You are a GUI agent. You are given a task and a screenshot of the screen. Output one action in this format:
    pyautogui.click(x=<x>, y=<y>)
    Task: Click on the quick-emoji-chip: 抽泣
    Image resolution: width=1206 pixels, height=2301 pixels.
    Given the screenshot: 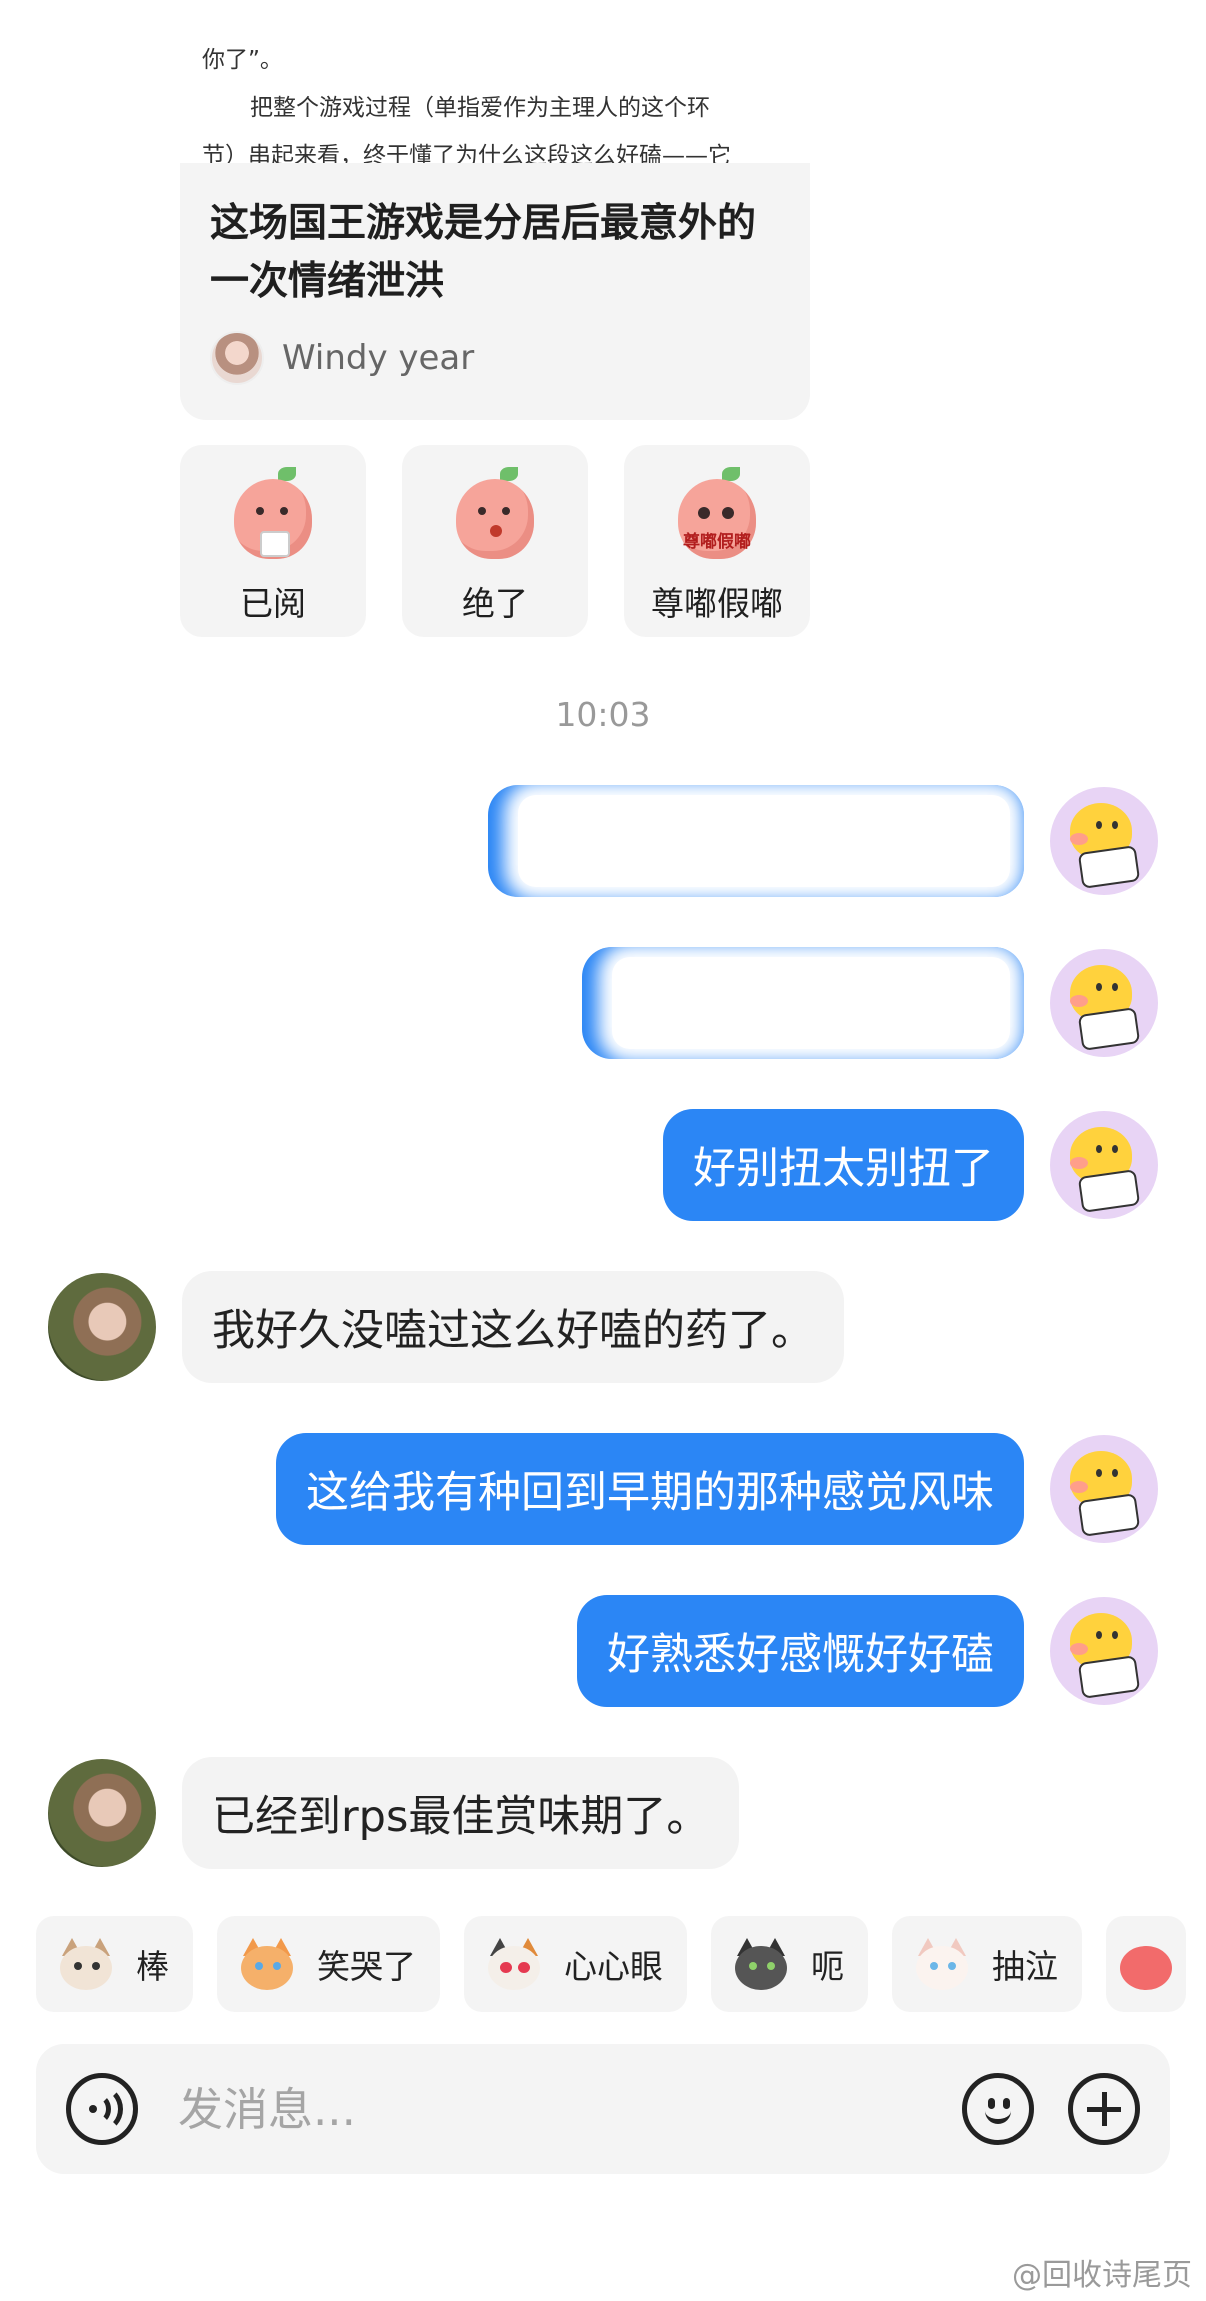 What is the action you would take?
    pyautogui.click(x=987, y=1964)
    